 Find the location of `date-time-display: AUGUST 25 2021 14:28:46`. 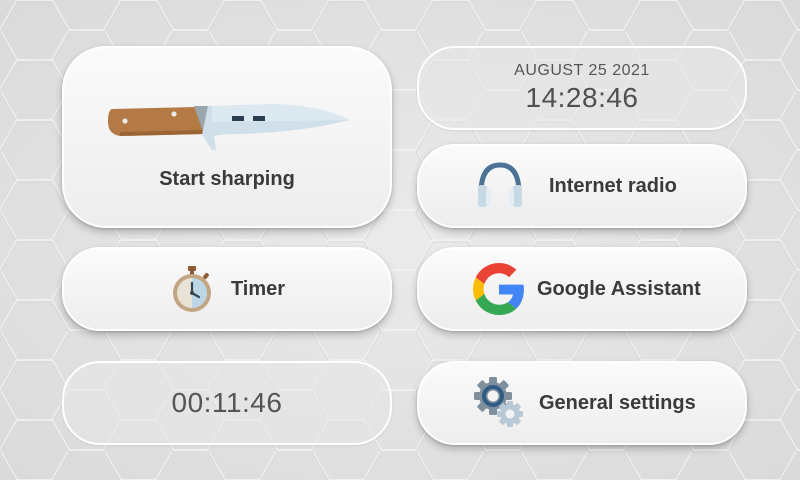

date-time-display: AUGUST 25 2021 14:28:46 is located at coordinates (582, 88).